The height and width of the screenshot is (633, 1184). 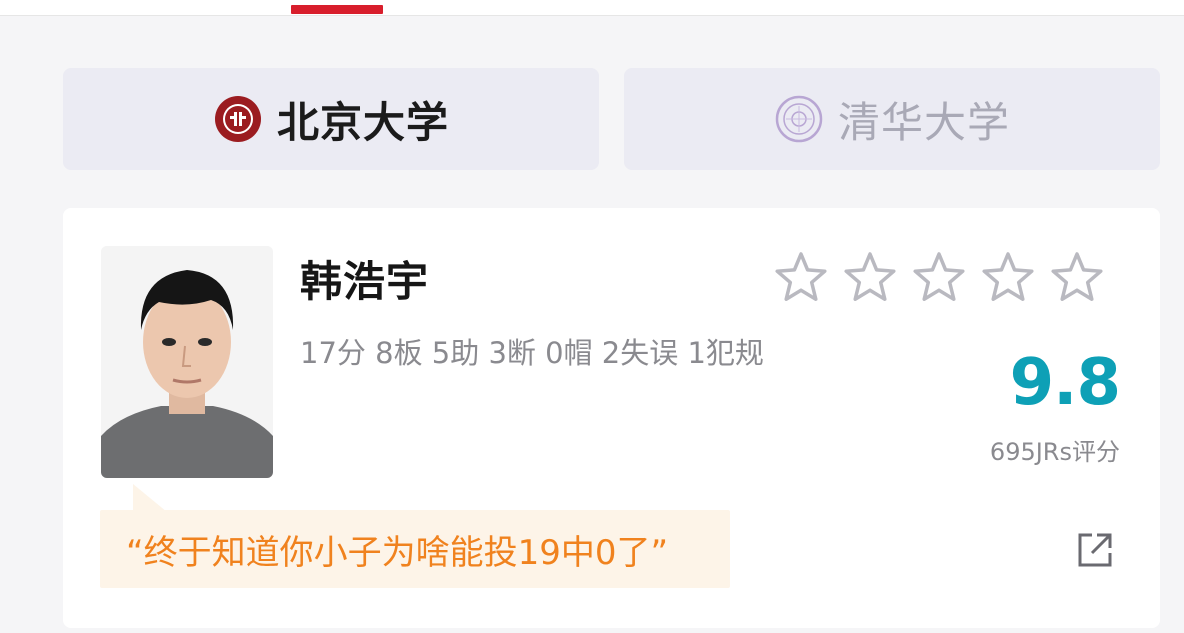 I want to click on team-tab-tsinghua: 清华大学, so click(x=892, y=119).